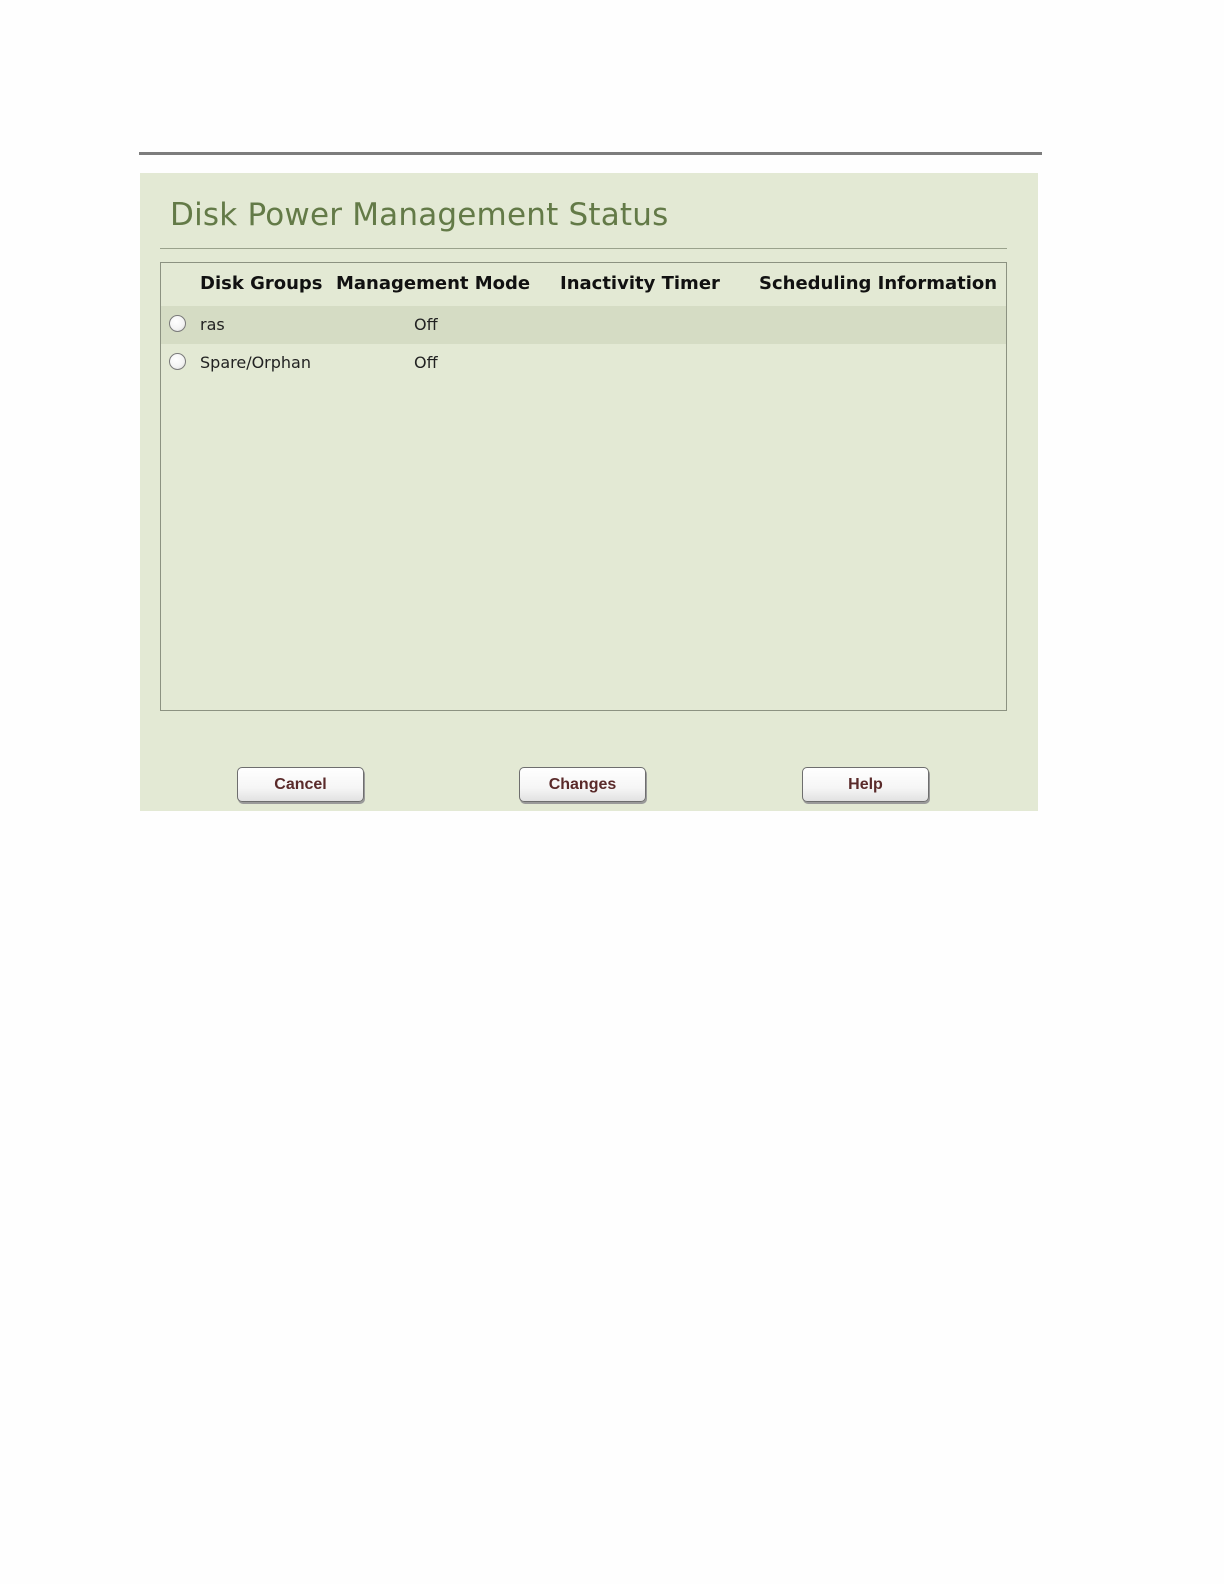  I want to click on header-management-mode: Management Mode, so click(433, 283).